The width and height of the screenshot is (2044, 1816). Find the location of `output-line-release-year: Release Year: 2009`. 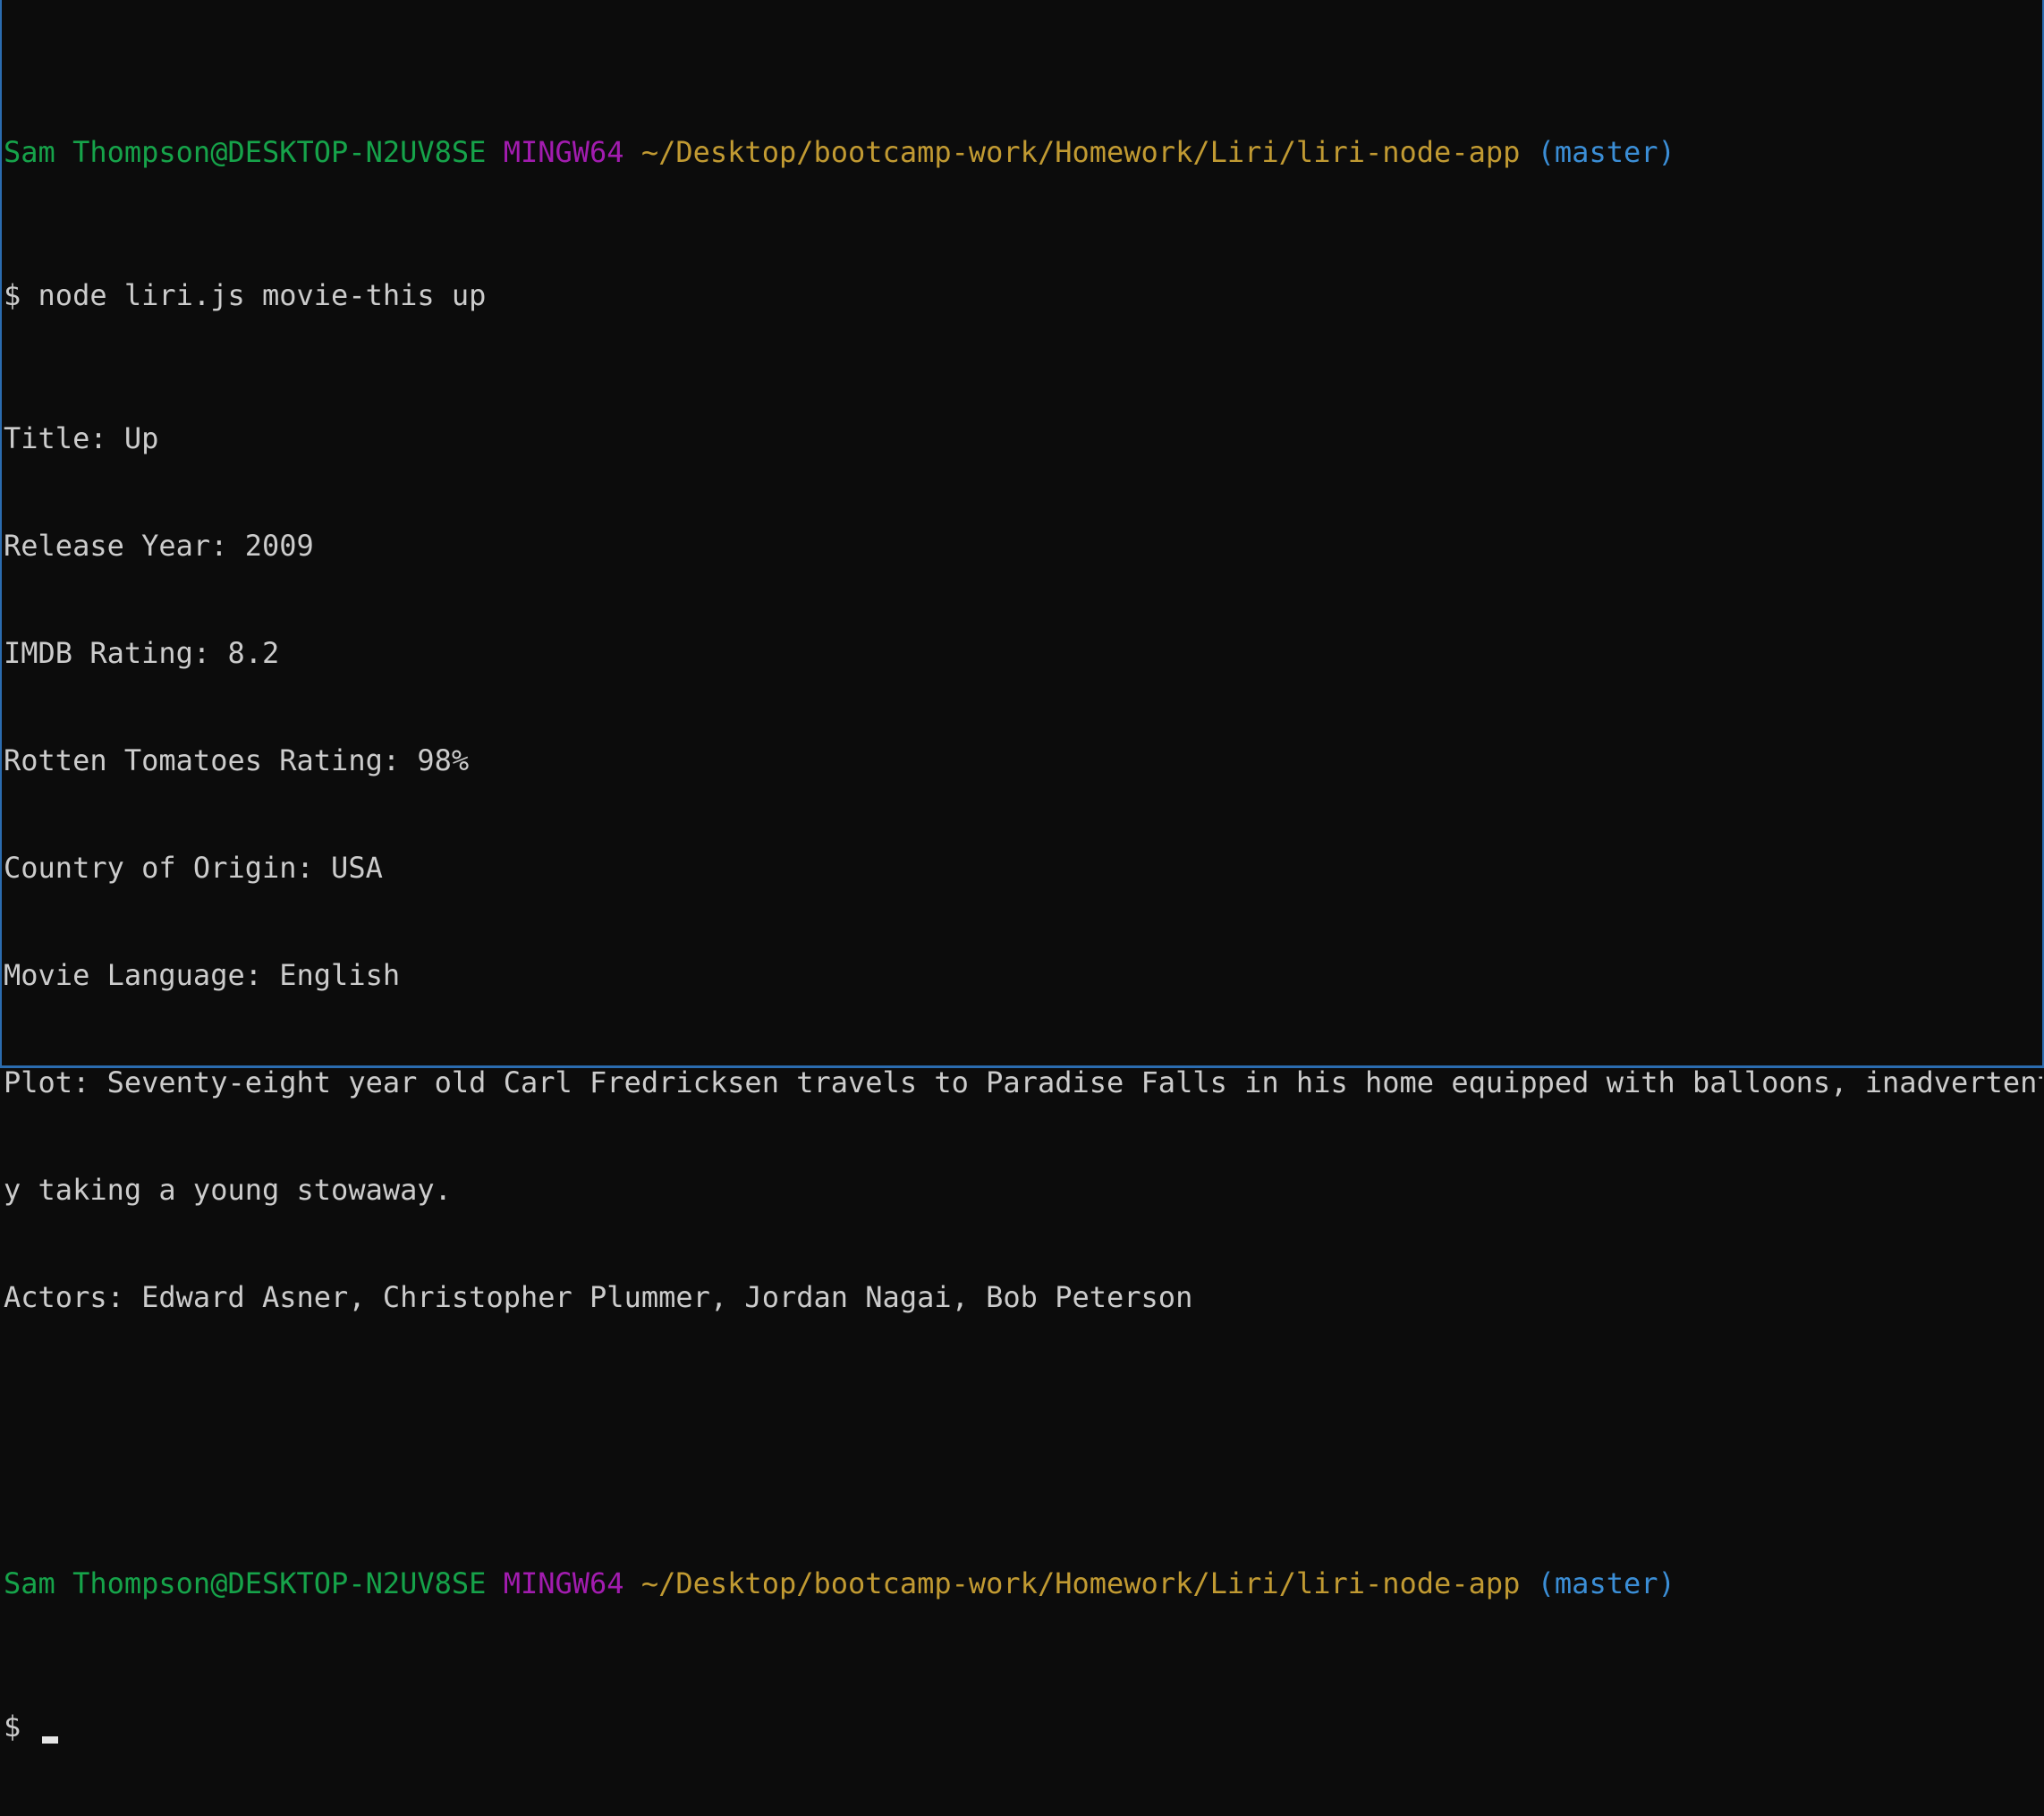

output-line-release-year: Release Year: 2009 is located at coordinates (159, 546).